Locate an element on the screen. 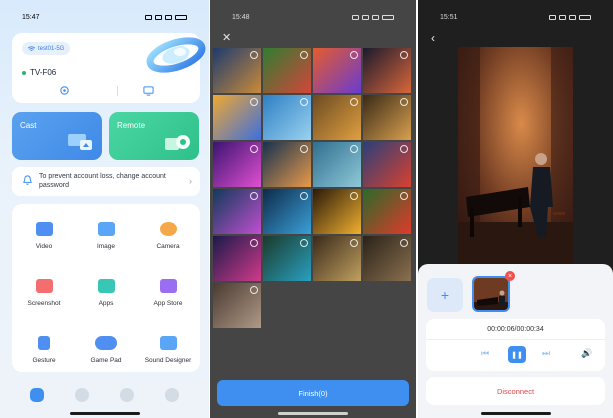 The width and height of the screenshot is (613, 418). feature-label: Image is located at coordinates (106, 246).